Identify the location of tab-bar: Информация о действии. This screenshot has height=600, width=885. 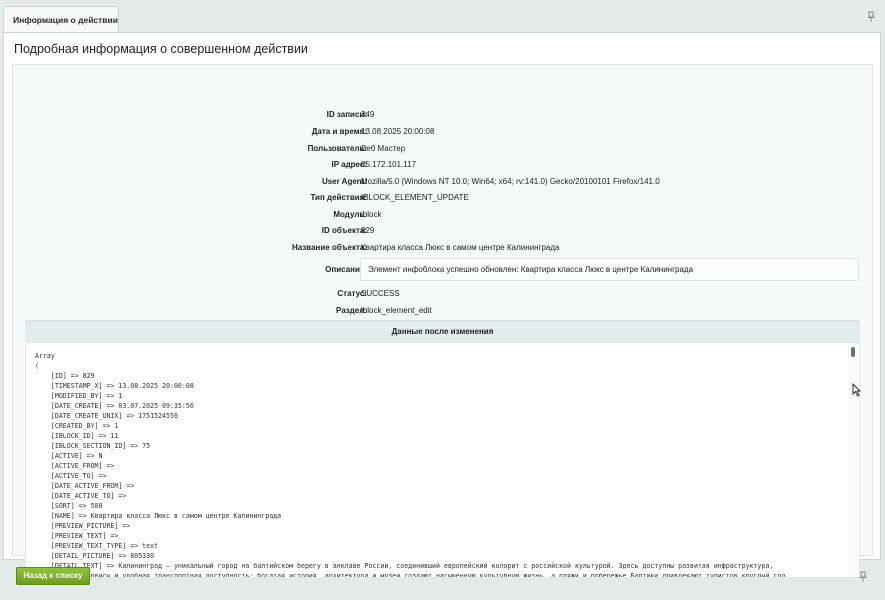
(442, 16).